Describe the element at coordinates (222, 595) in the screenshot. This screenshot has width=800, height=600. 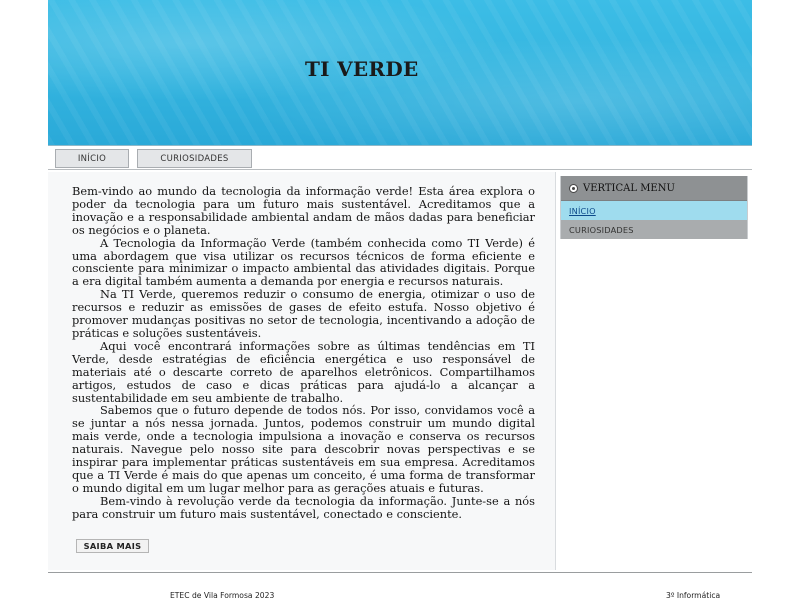
I see `footer-school: ETEC de Vila Formosa 2023` at that location.